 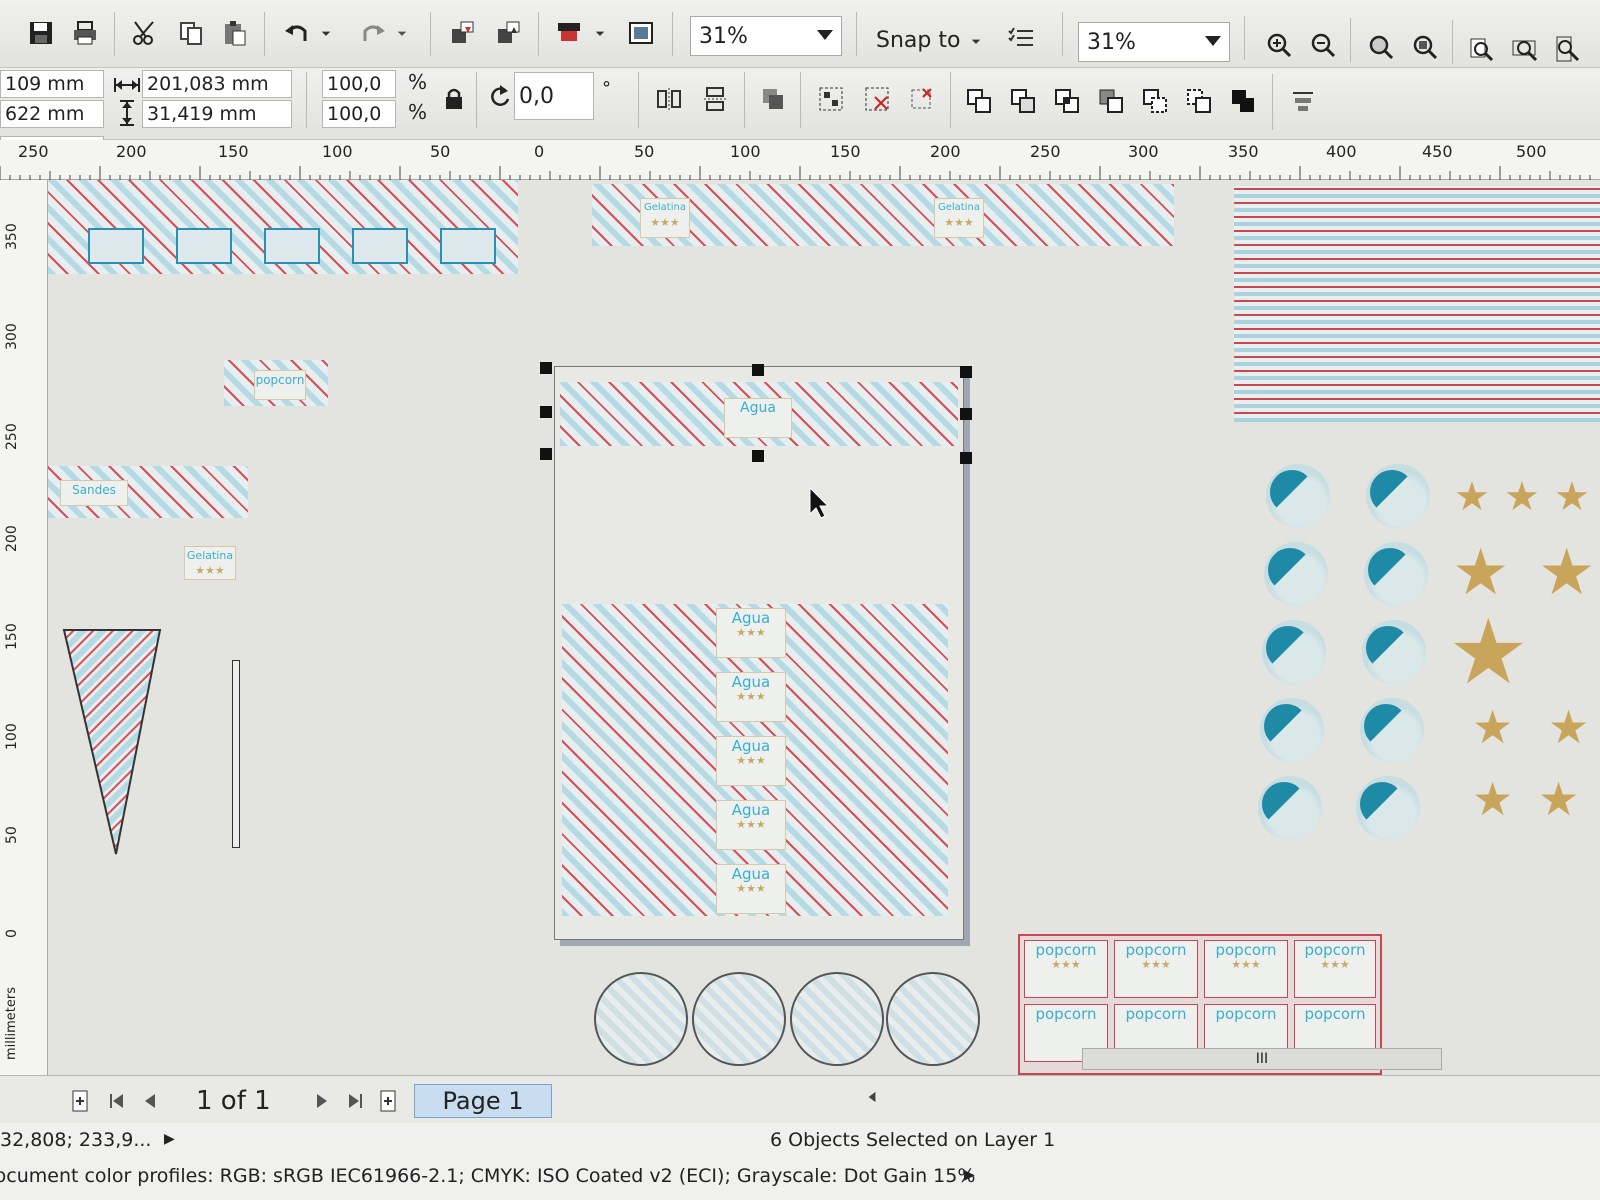 I want to click on zoom-level-combo: 31%, so click(x=766, y=36).